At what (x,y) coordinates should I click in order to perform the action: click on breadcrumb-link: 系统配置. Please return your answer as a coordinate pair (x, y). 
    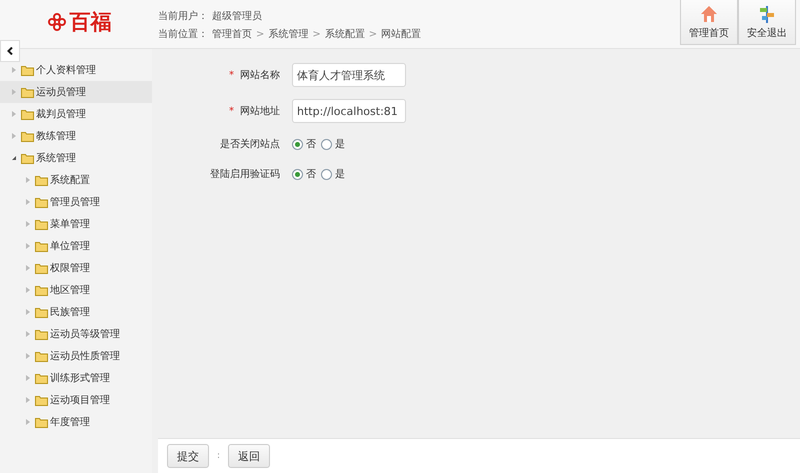
    Looking at the image, I should click on (344, 34).